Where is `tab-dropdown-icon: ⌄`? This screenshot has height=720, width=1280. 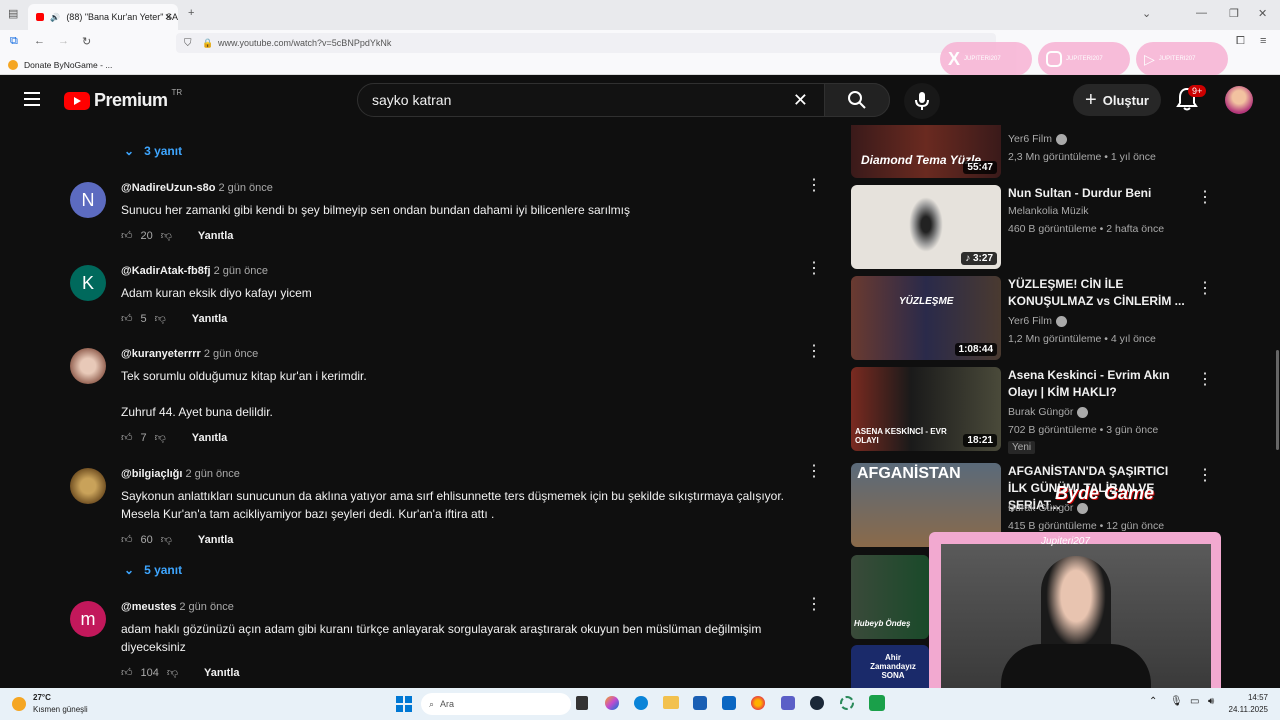
tab-dropdown-icon: ⌄ is located at coordinates (1146, 13).